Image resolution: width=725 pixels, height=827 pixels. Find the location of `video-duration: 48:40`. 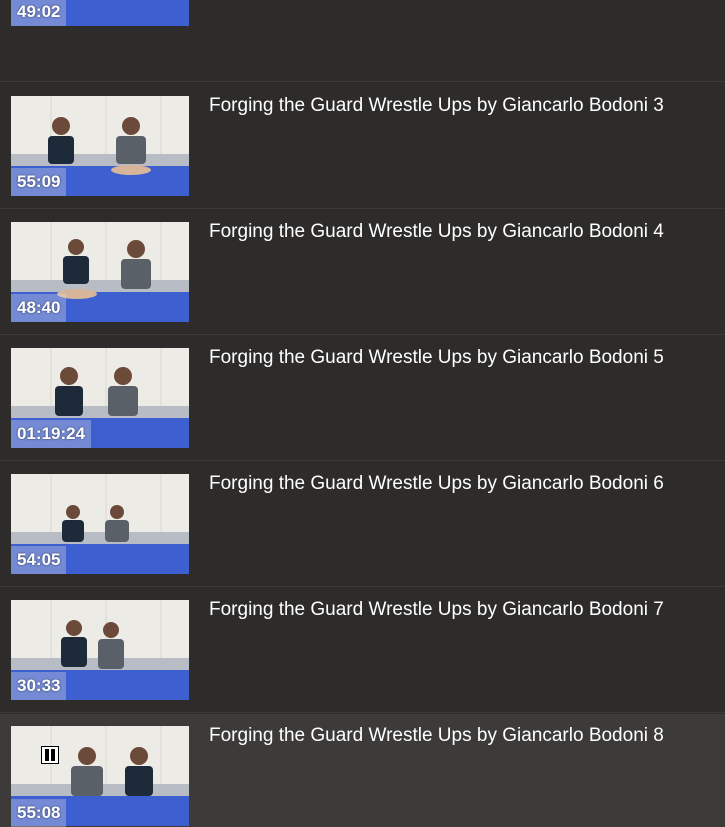

video-duration: 48:40 is located at coordinates (39, 308).